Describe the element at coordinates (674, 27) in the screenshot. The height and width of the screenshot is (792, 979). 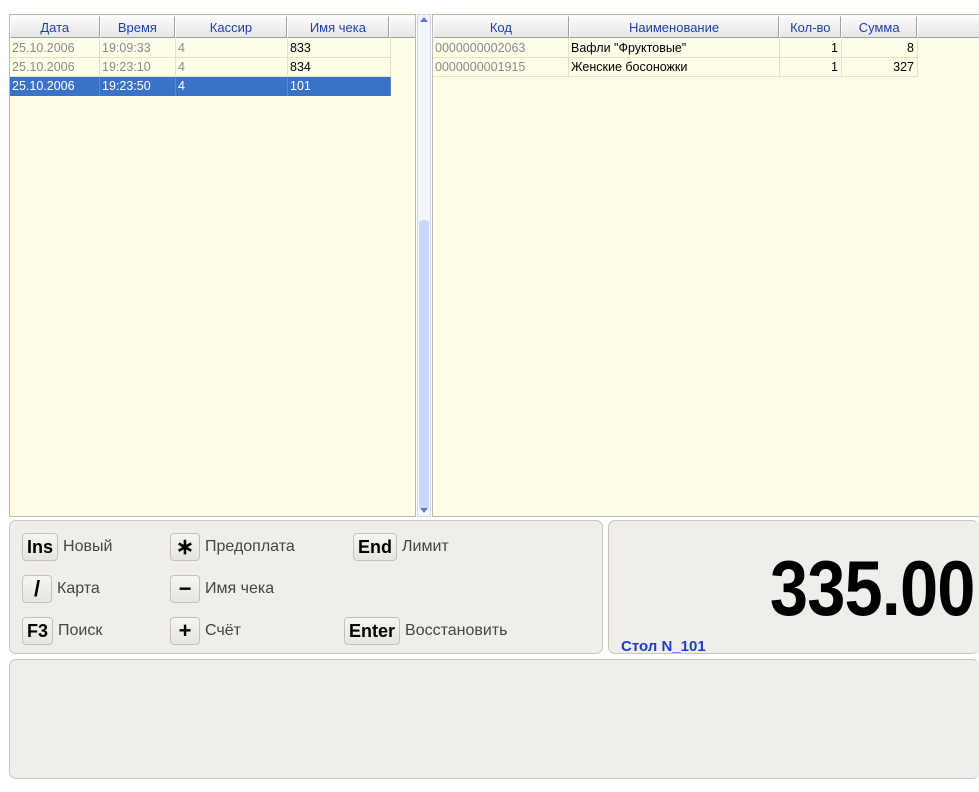
I see `column-header-name: Наименование` at that location.